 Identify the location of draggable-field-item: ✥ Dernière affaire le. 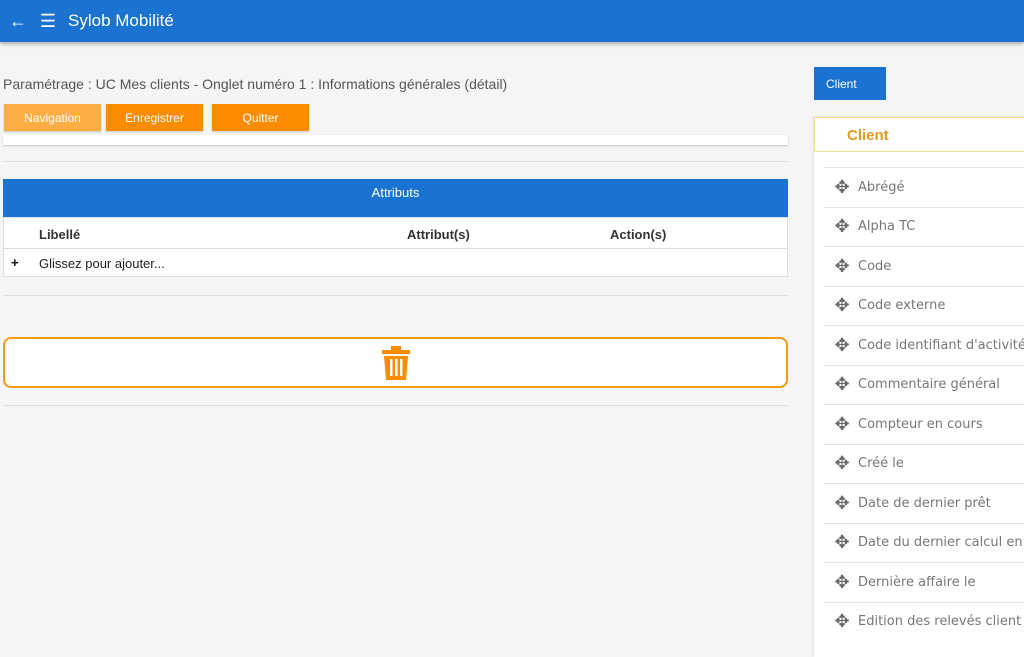
(924, 582).